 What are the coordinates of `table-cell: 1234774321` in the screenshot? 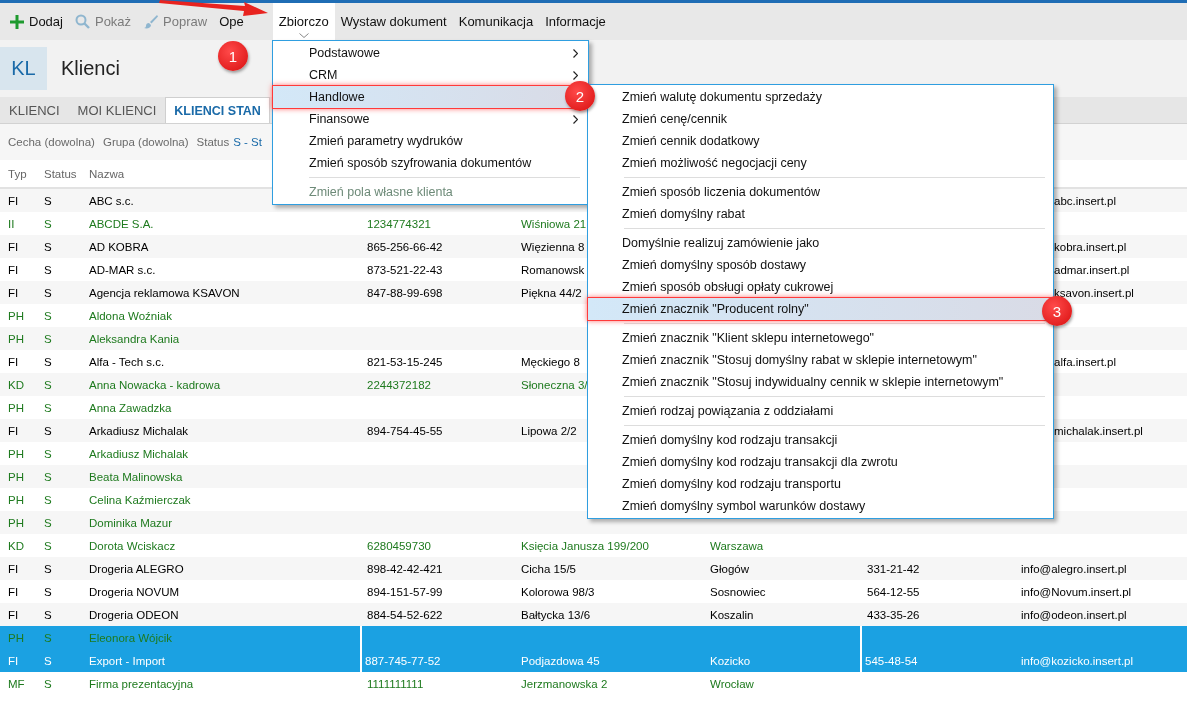 It's located at (399, 223).